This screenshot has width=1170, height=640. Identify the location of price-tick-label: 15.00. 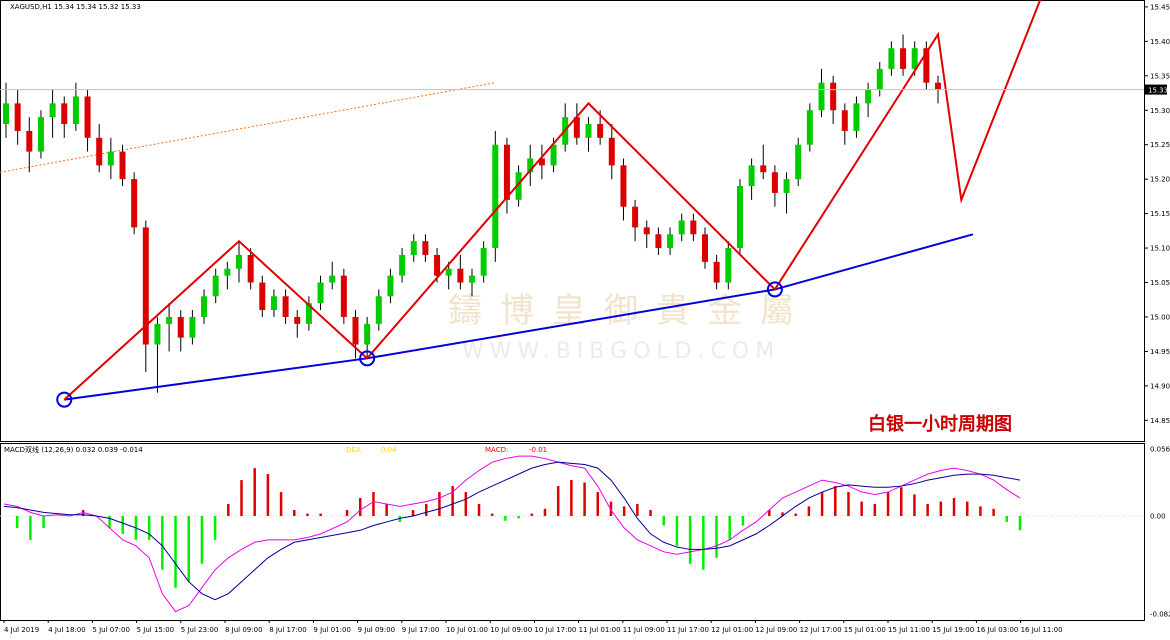
(1160, 317).